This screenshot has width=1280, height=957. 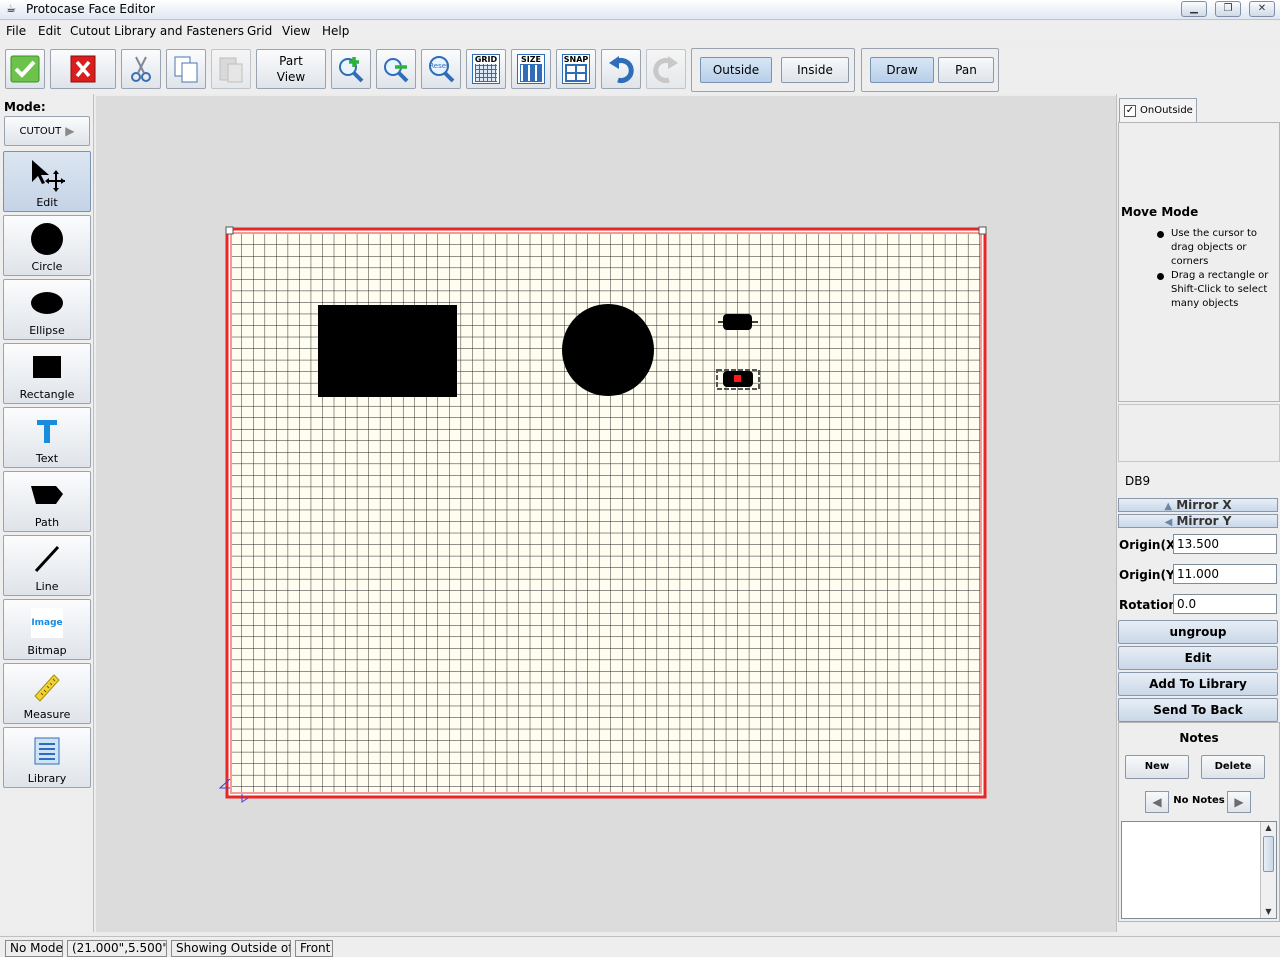 What do you see at coordinates (335, 31) in the screenshot?
I see `menu-help: Help` at bounding box center [335, 31].